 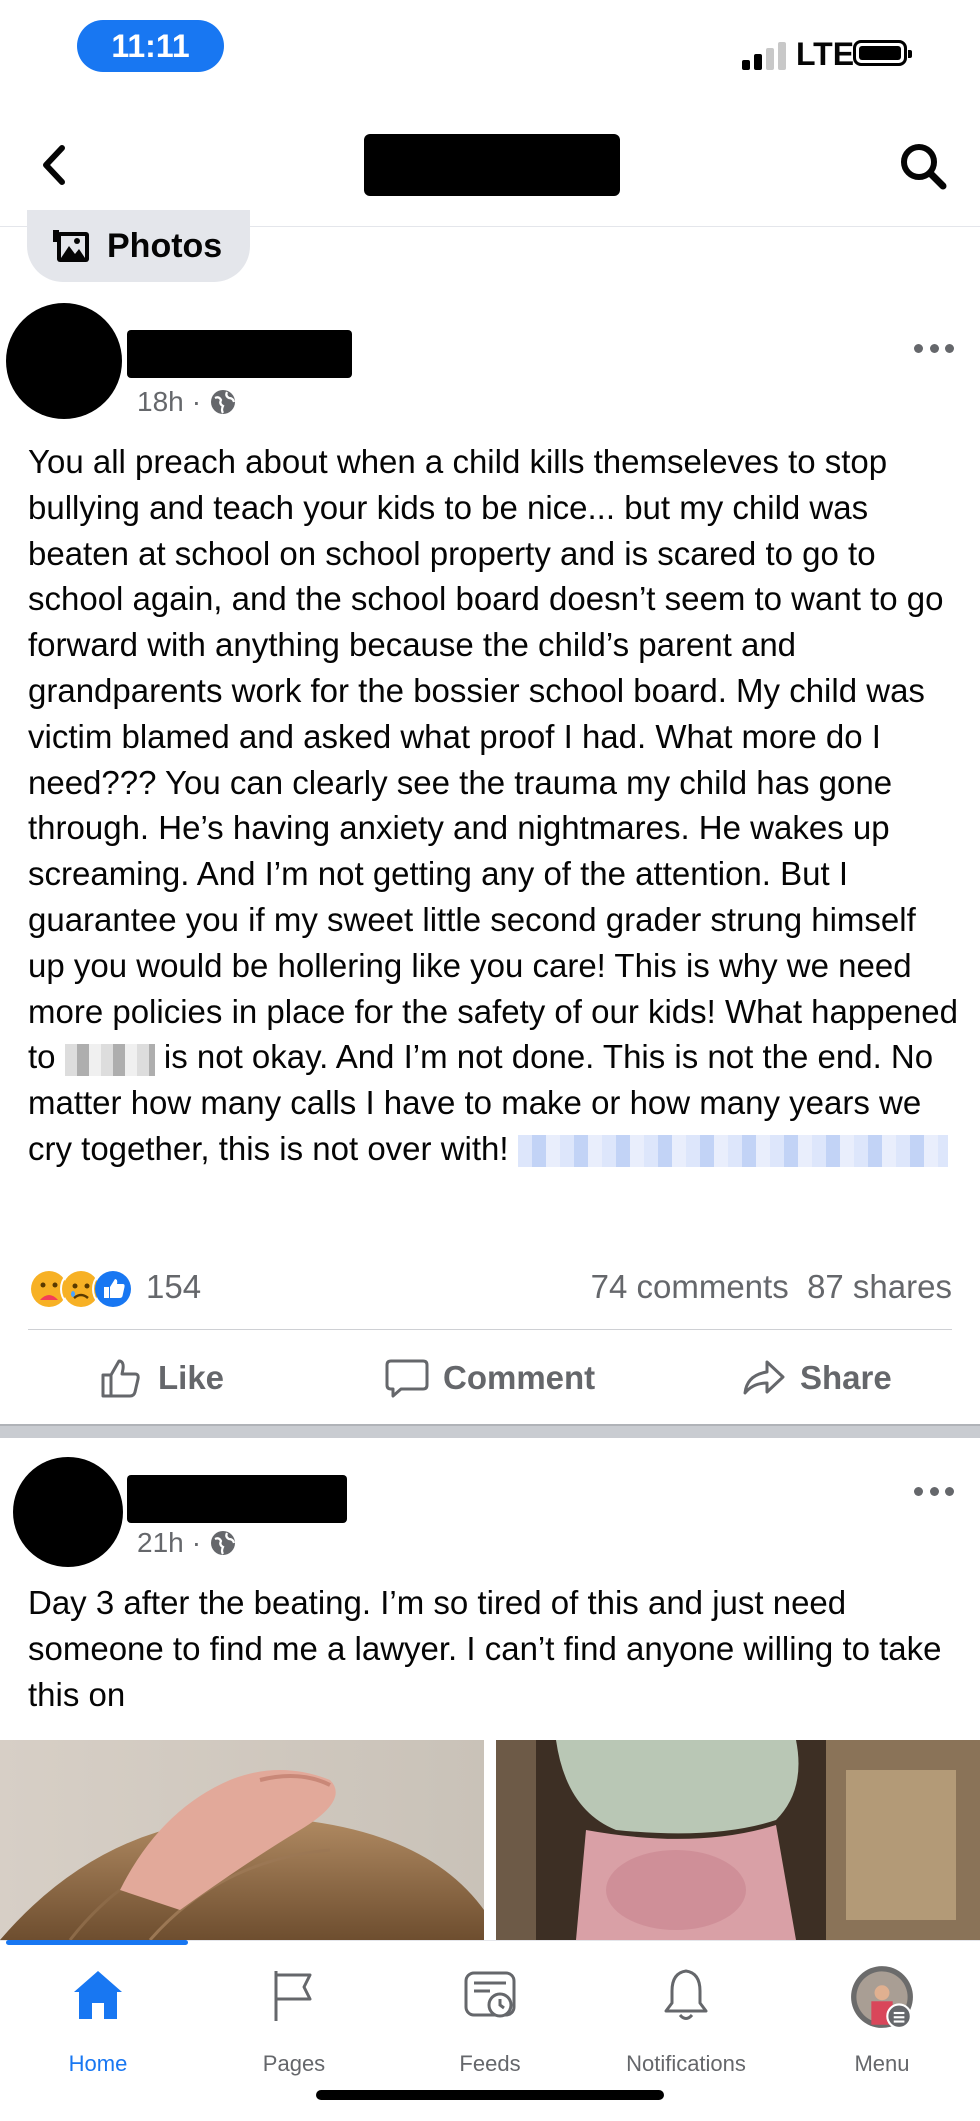 What do you see at coordinates (294, 2063) in the screenshot?
I see `nav-pages-label: Pages` at bounding box center [294, 2063].